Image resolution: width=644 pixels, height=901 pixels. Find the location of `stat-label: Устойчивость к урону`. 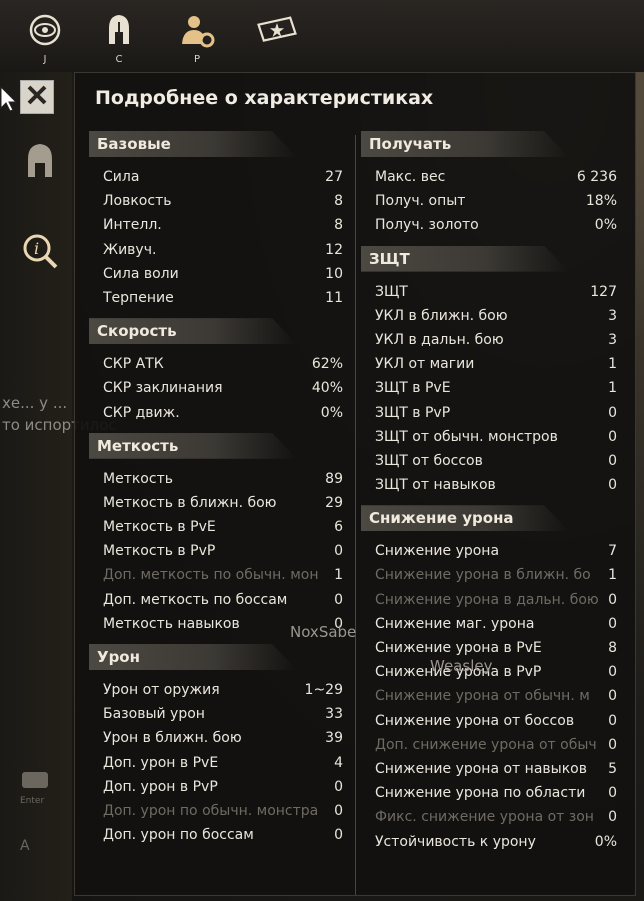

stat-label: Устойчивость к урону is located at coordinates (455, 841).